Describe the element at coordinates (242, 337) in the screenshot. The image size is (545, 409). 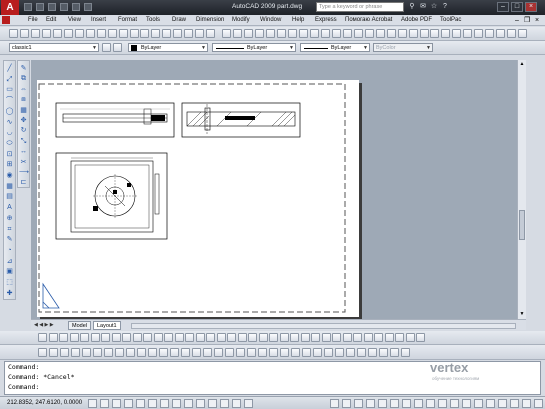
I see `dimension-tool-20-icon` at that location.